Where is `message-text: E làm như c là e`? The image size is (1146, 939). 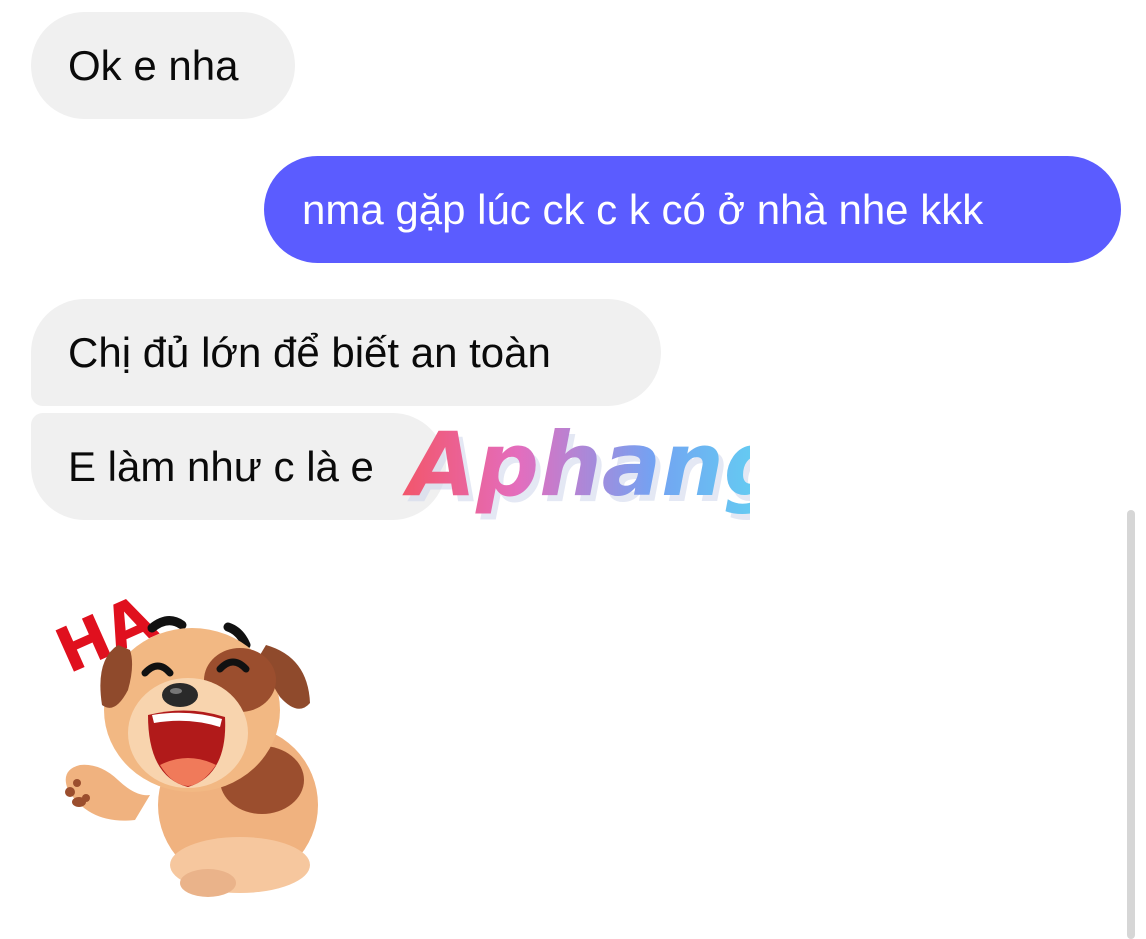
message-text: E làm như c là e is located at coordinates (221, 466).